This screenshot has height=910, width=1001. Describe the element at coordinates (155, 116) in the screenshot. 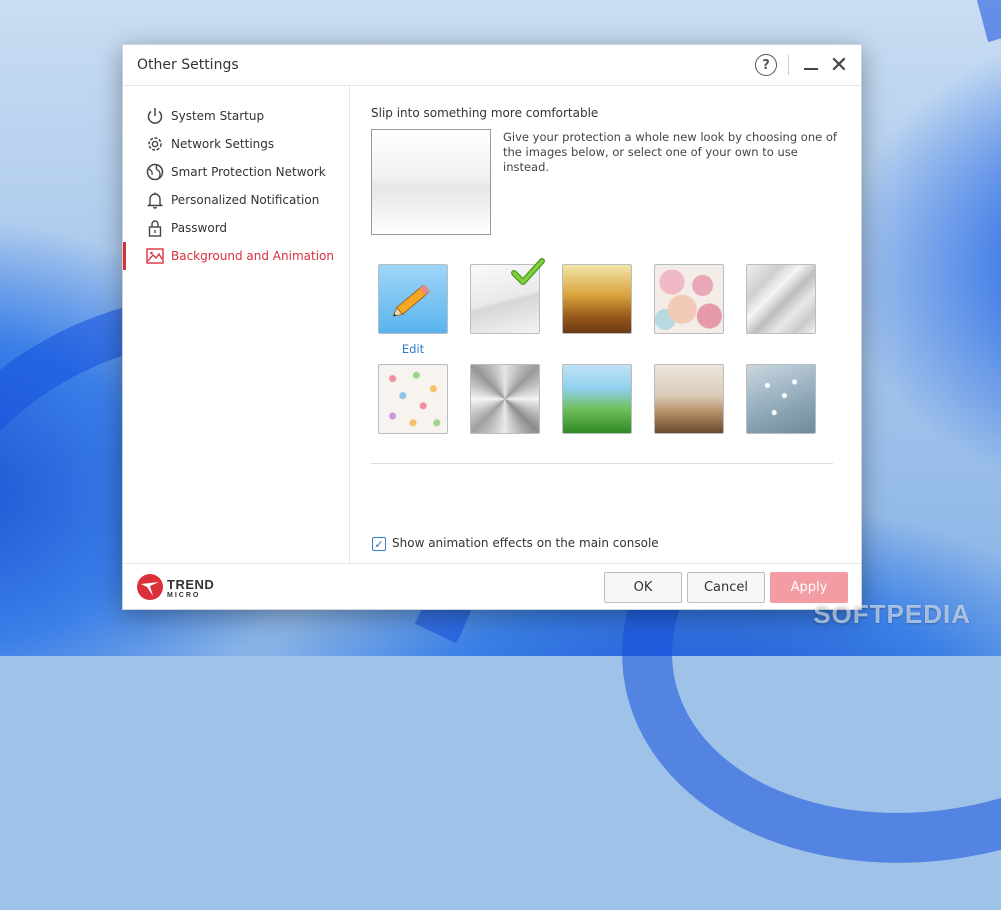

I see `power-icon` at that location.